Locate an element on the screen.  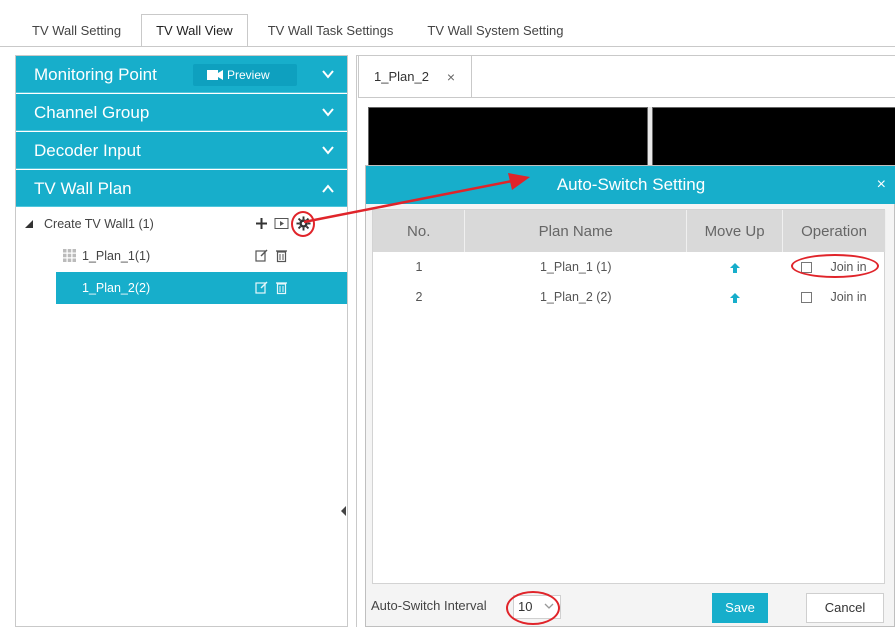
table-header-row: No. Plan Name Move Up Operation is located at coordinates (629, 231).